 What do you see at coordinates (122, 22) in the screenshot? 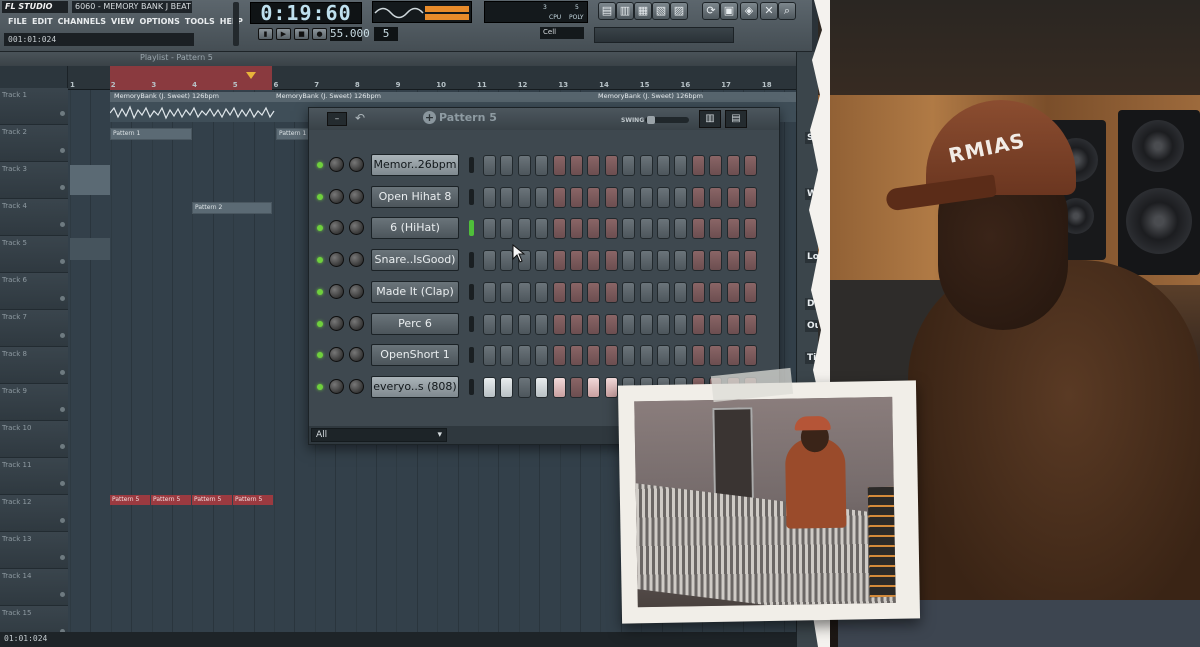
I see `menu-view: VIEW` at bounding box center [122, 22].